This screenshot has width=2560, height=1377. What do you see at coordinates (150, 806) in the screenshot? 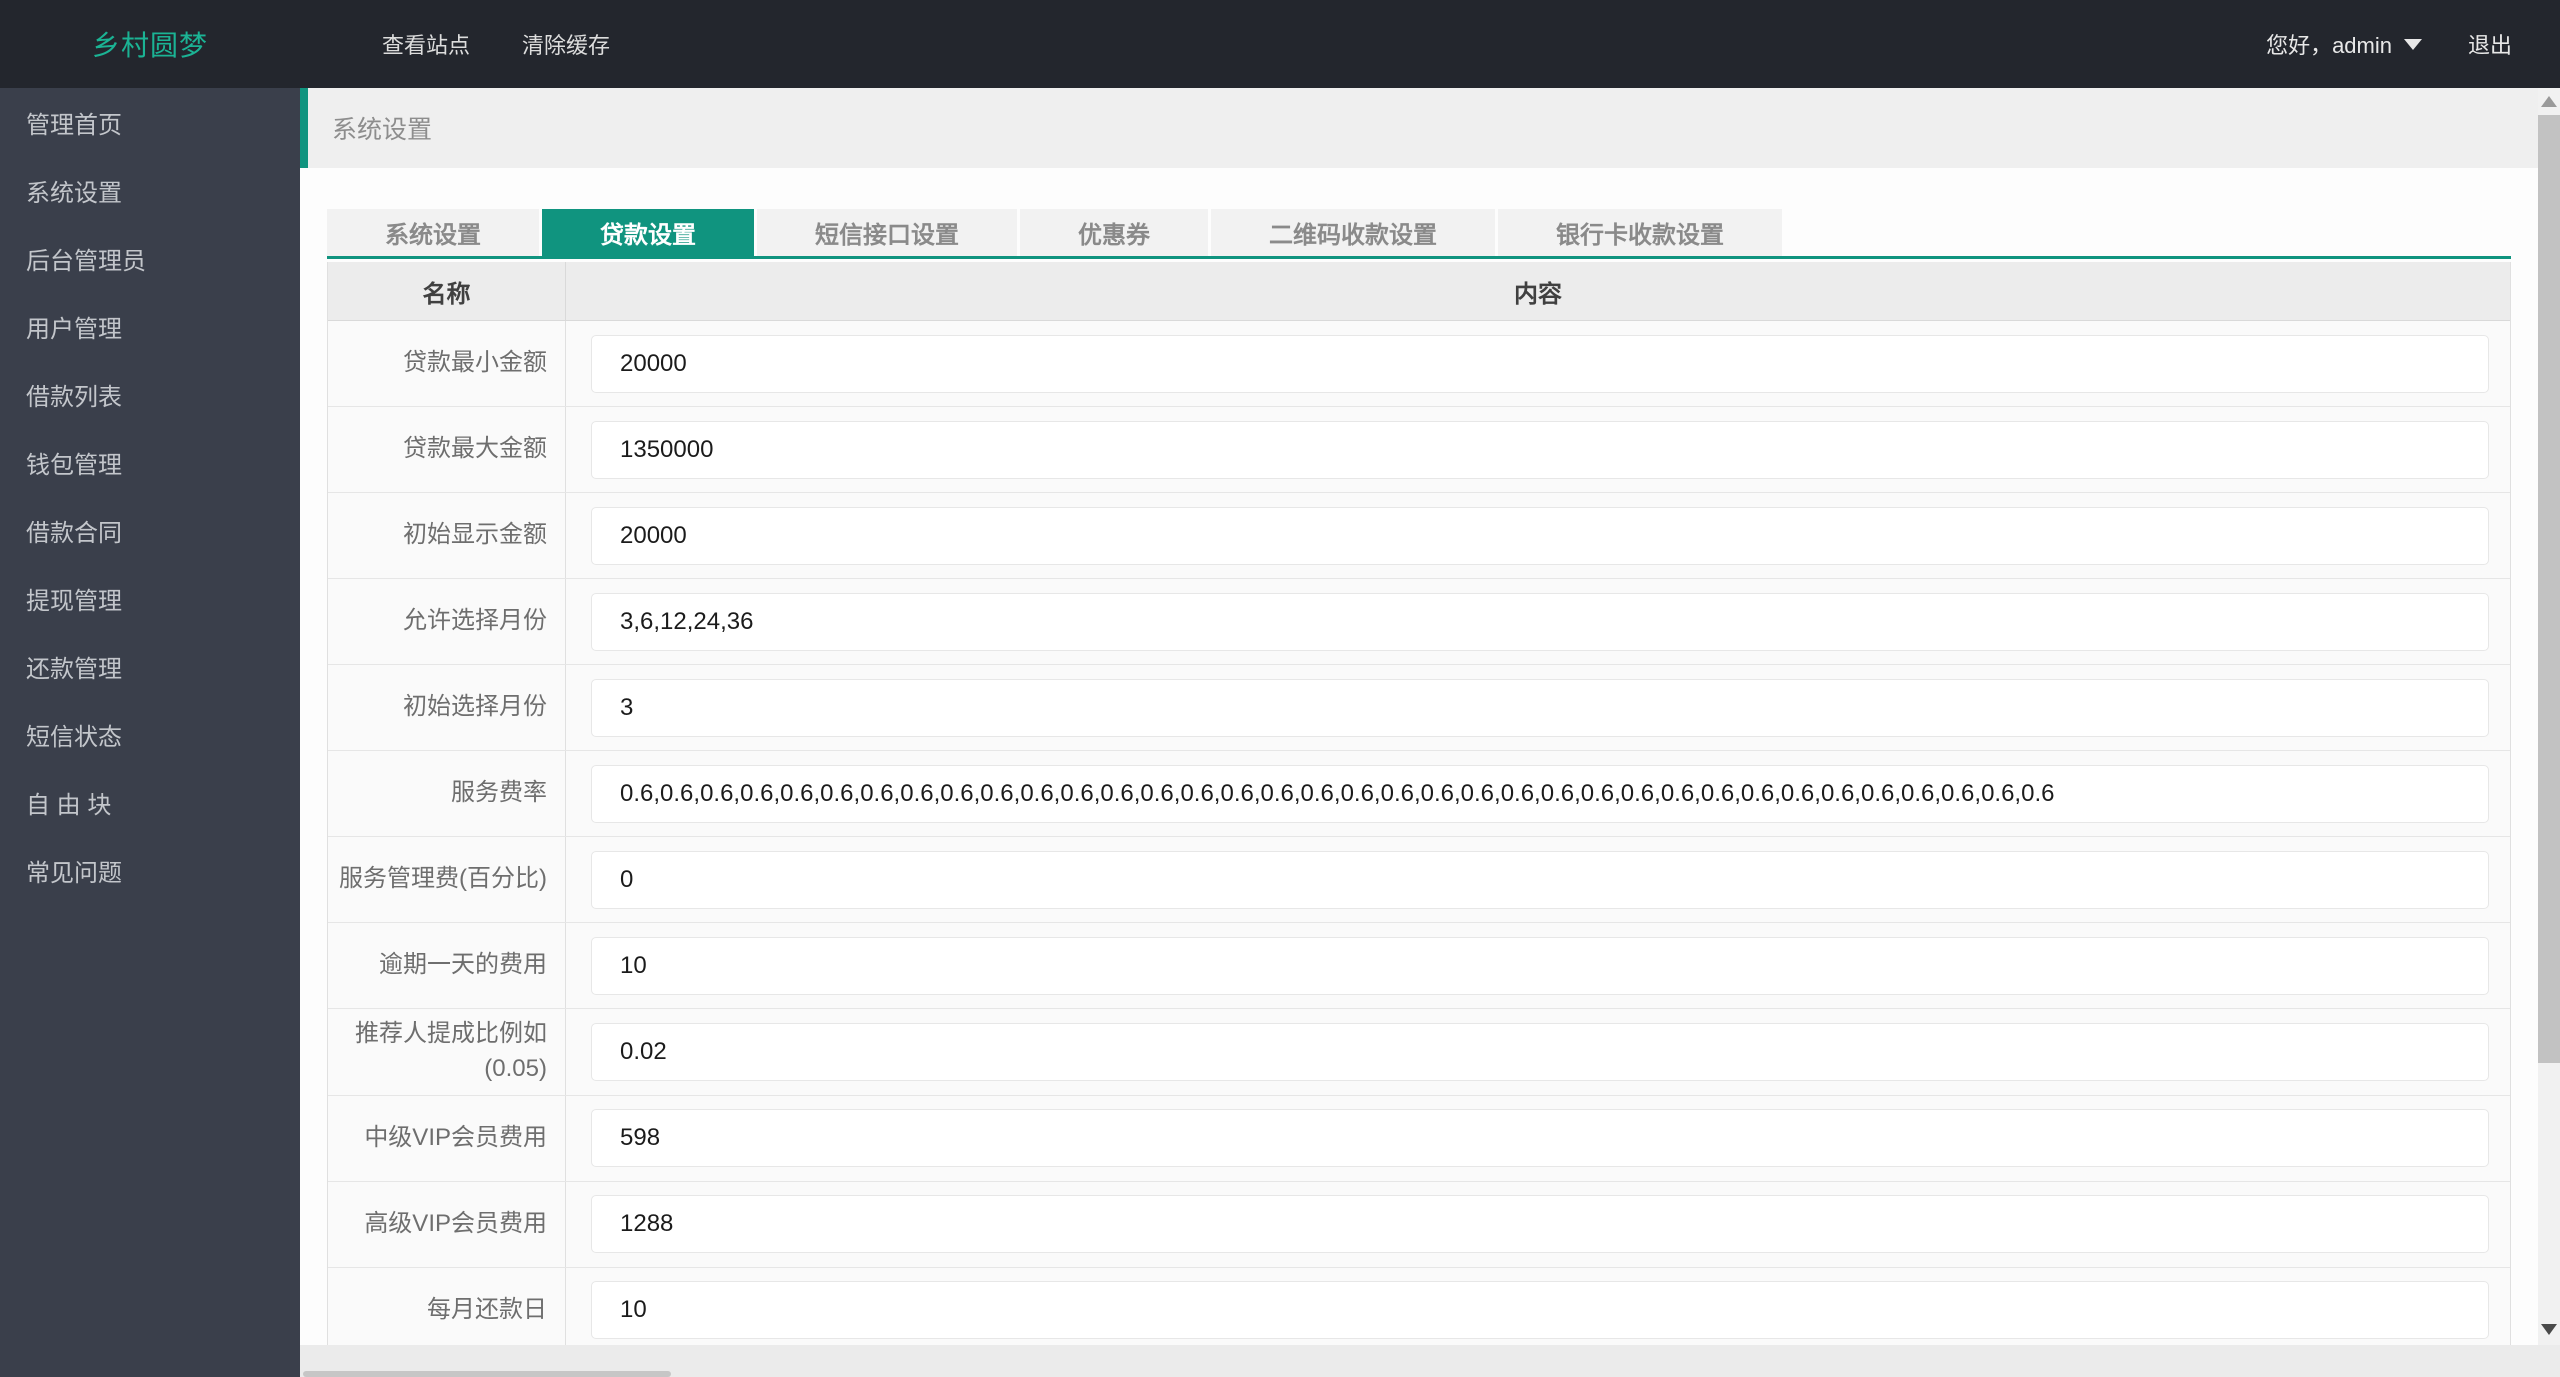
I see `sidebar-item: 自 由 块` at bounding box center [150, 806].